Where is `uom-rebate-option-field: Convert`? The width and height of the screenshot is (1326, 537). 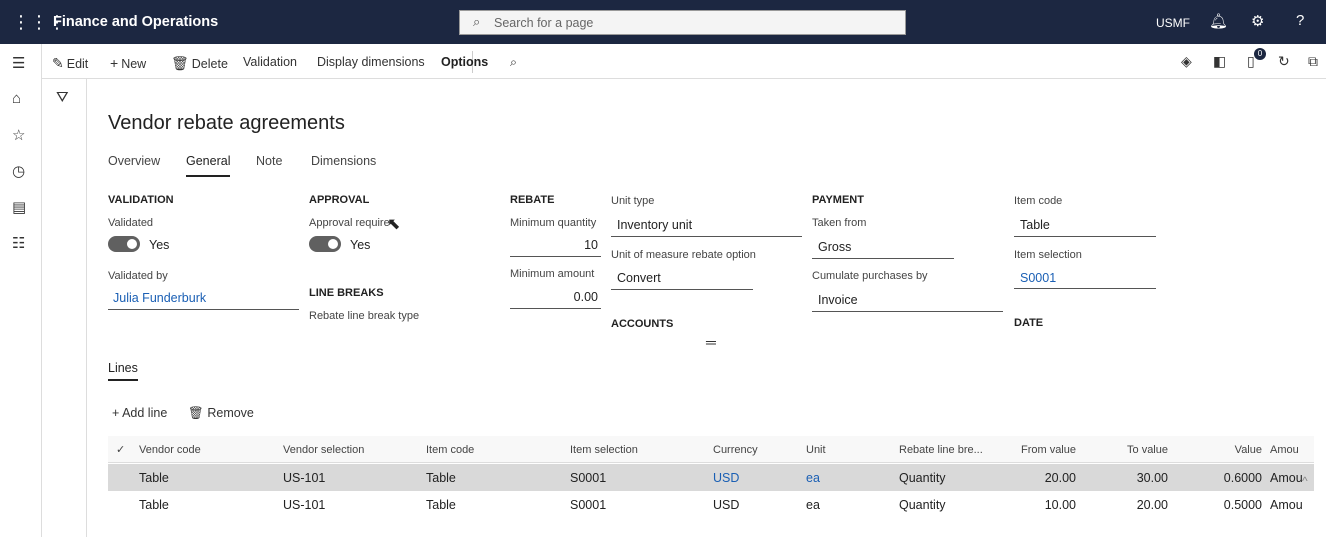
uom-rebate-option-field: Convert is located at coordinates (639, 278).